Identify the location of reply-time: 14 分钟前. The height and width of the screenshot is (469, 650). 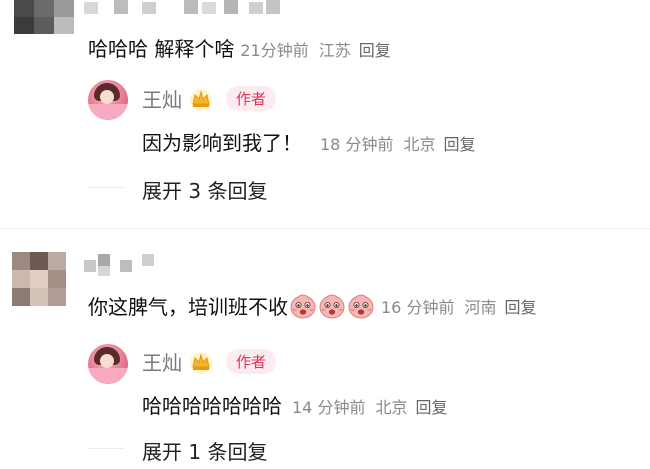
(329, 407).